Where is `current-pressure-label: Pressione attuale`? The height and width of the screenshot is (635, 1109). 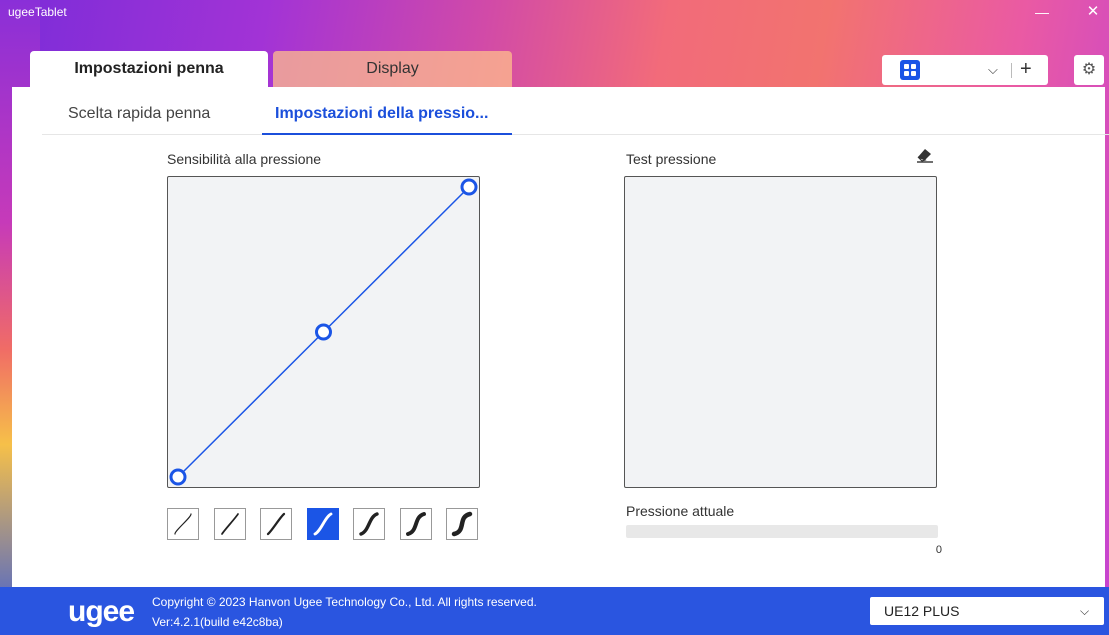
current-pressure-label: Pressione attuale is located at coordinates (680, 511).